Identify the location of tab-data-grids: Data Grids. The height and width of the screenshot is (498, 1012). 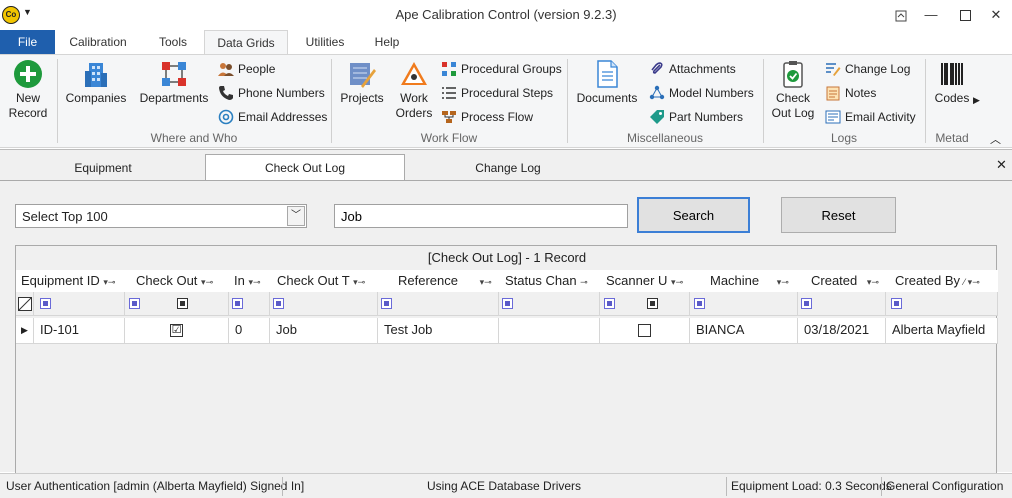
(246, 42).